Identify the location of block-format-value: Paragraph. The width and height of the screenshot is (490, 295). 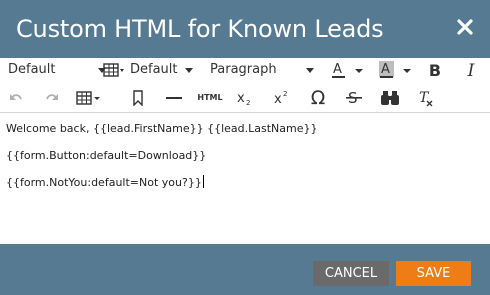
(243, 69).